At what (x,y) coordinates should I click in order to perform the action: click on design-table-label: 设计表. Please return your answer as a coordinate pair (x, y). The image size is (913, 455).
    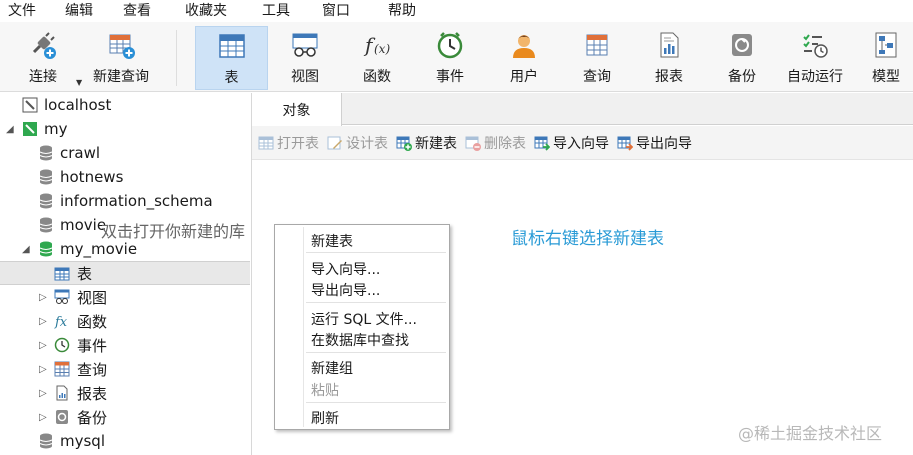
    Looking at the image, I should click on (367, 143).